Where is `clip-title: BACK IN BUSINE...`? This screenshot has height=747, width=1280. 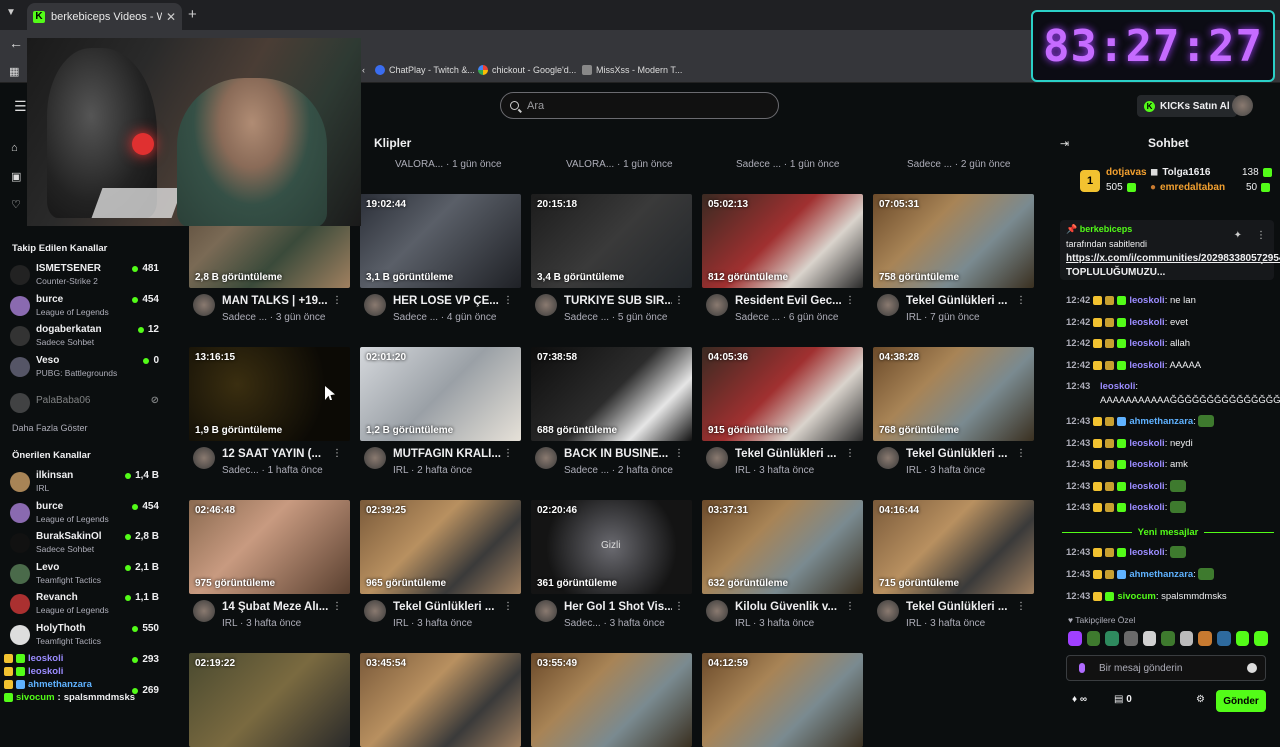 clip-title: BACK IN BUSINE... is located at coordinates (618, 454).